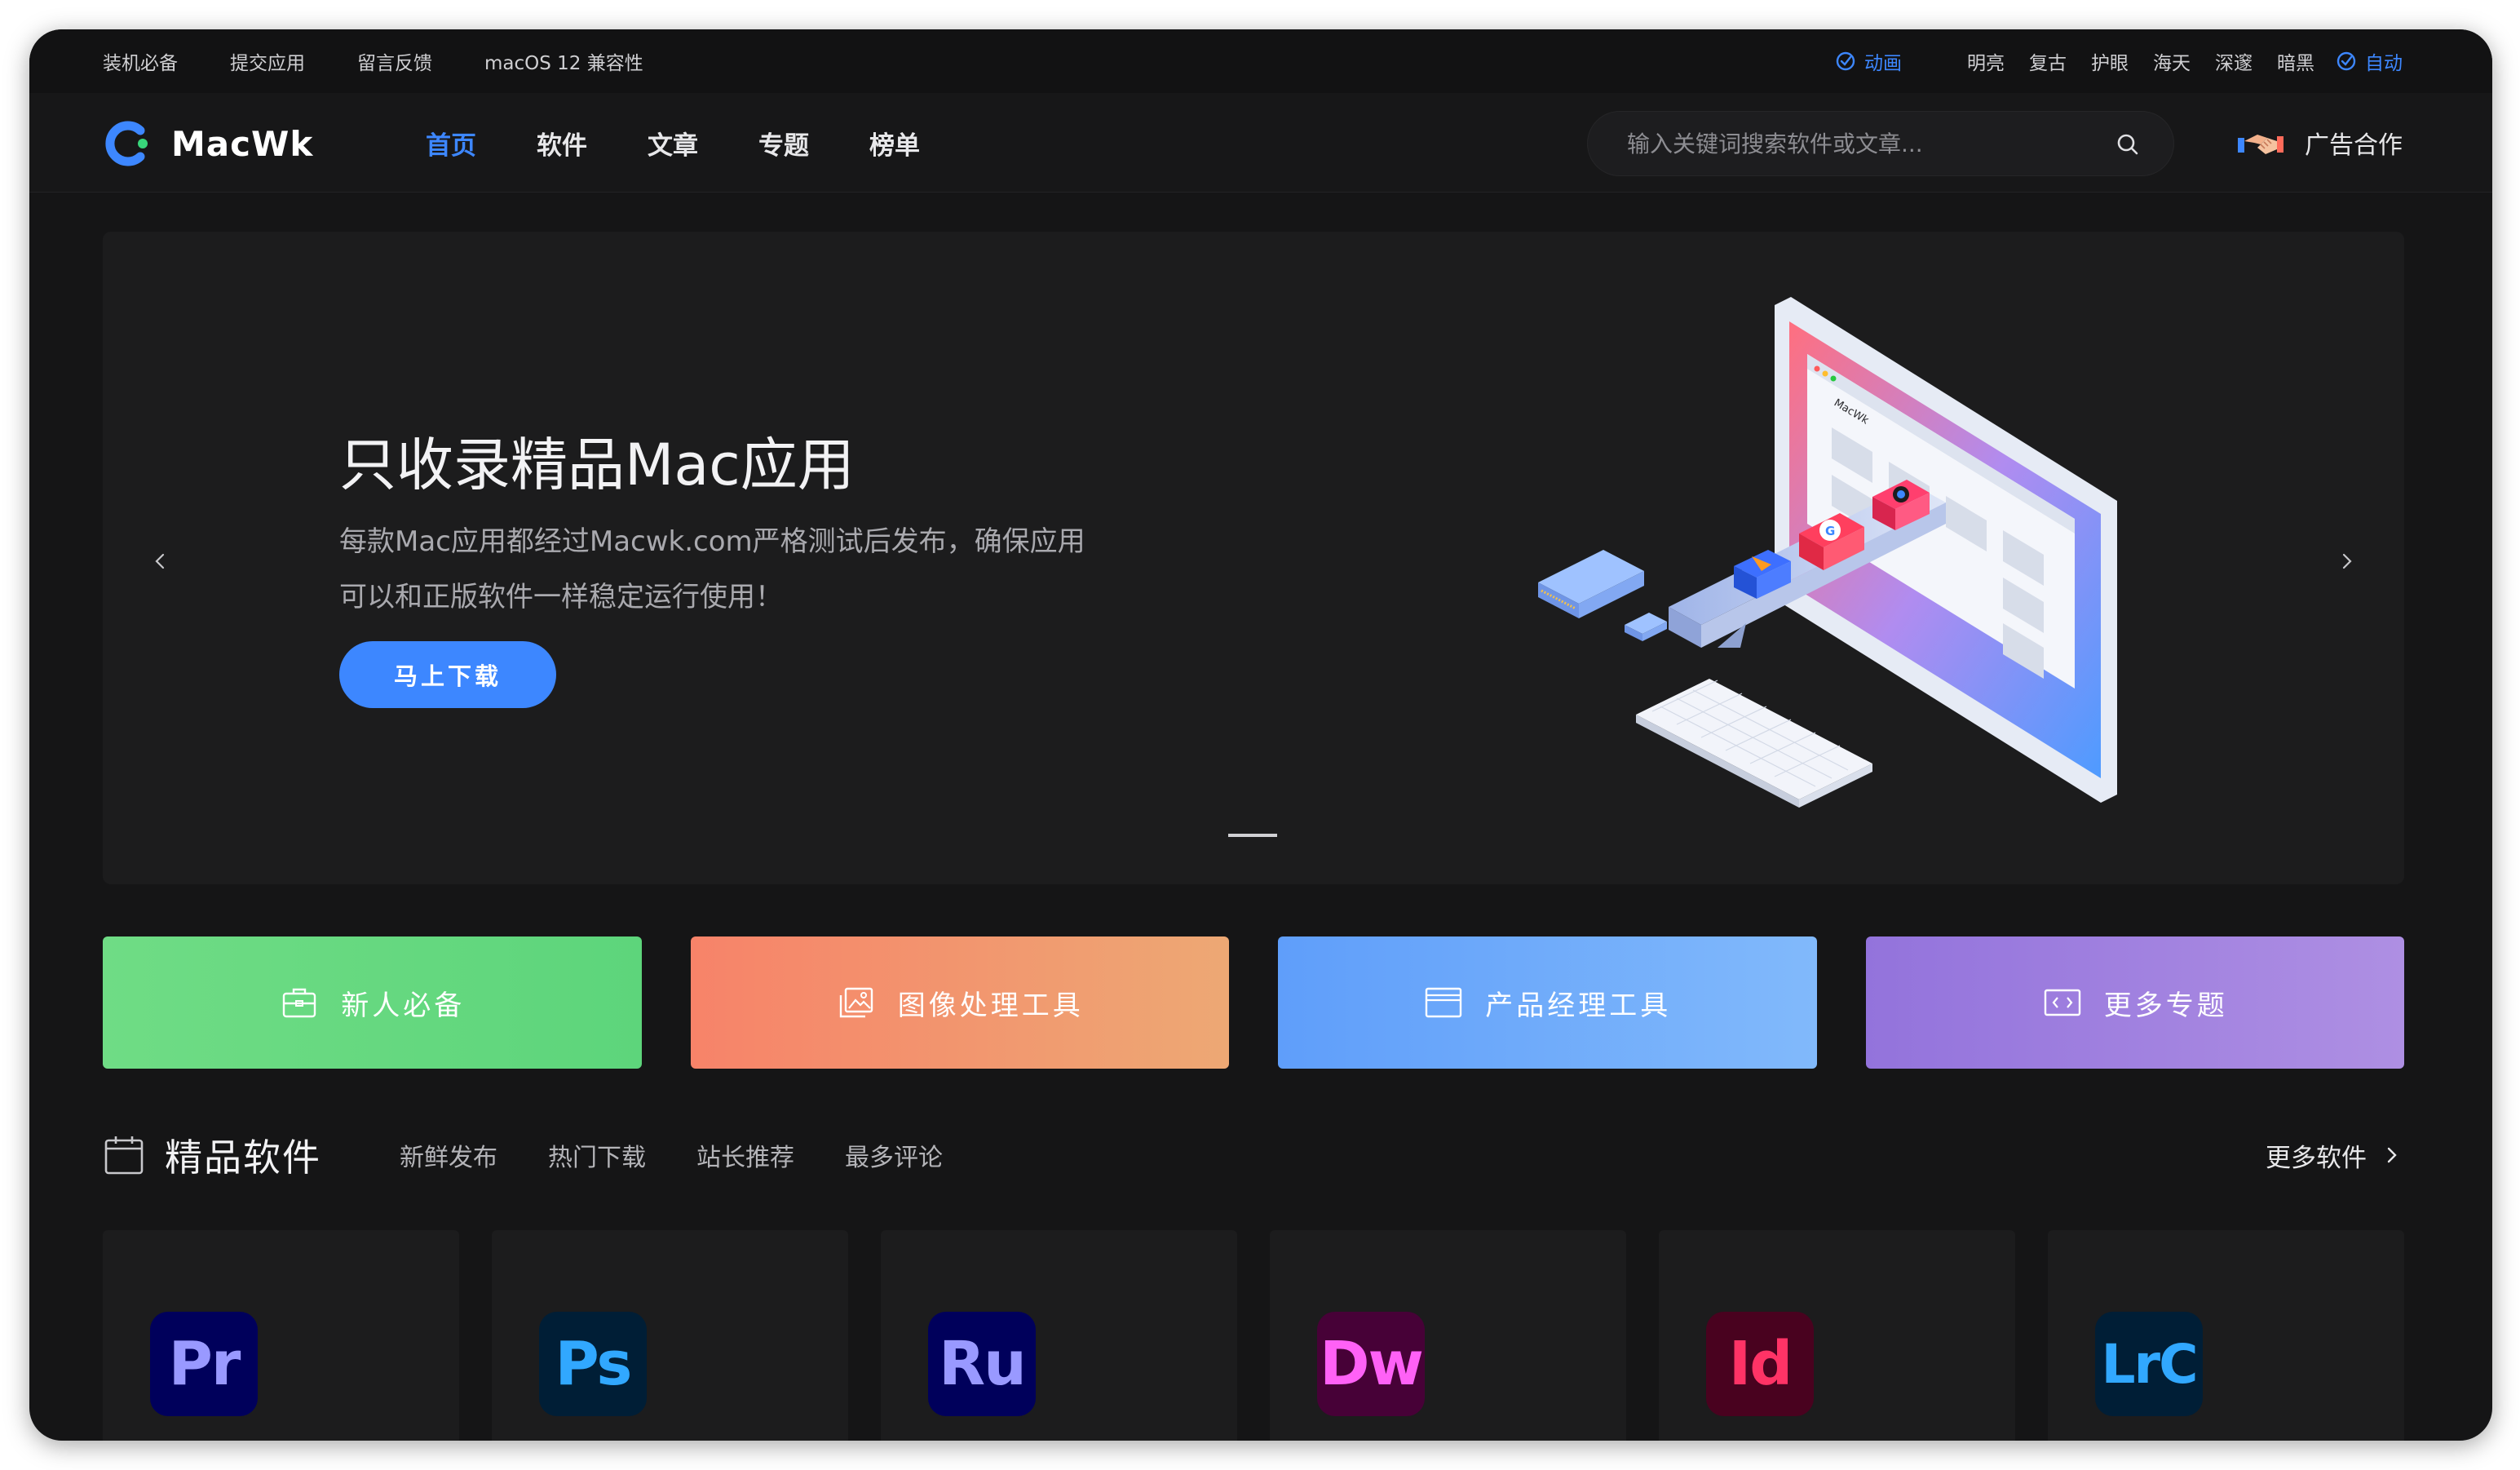  Describe the element at coordinates (243, 1158) in the screenshot. I see `section-title: 精品软件` at that location.